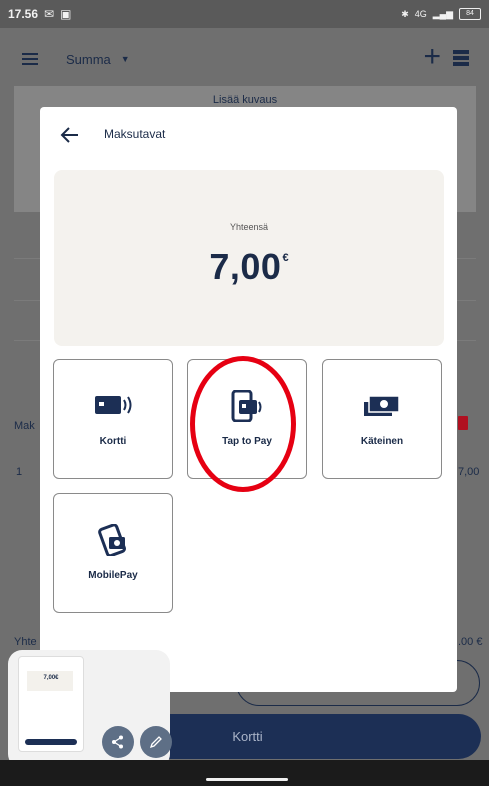  I want to click on method-card-button: Kortti, so click(113, 419).